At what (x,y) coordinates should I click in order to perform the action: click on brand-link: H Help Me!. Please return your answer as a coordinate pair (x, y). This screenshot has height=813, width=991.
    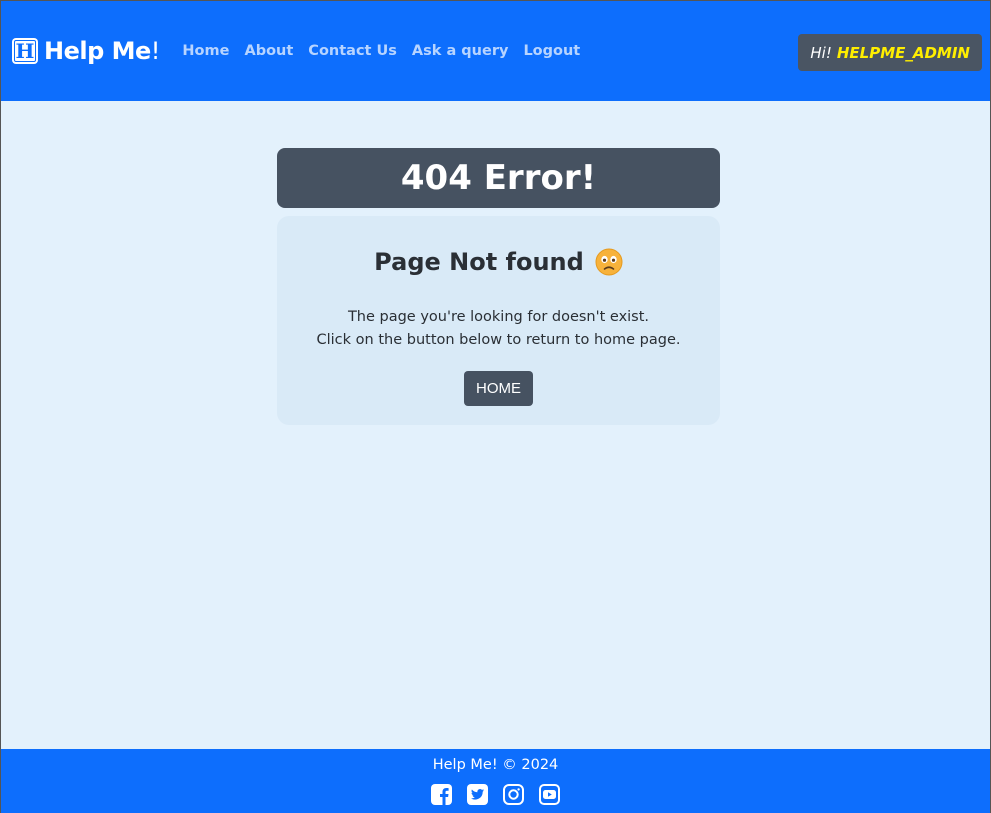
    Looking at the image, I should click on (86, 51).